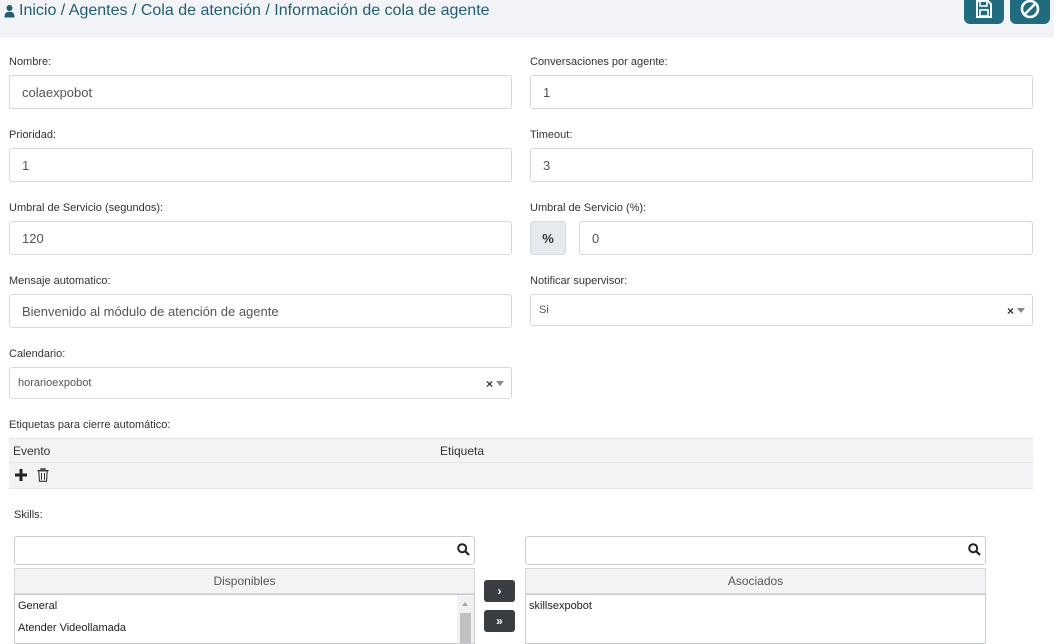 The image size is (1054, 644). What do you see at coordinates (30, 62) in the screenshot?
I see `nombre-label: Nombre:` at bounding box center [30, 62].